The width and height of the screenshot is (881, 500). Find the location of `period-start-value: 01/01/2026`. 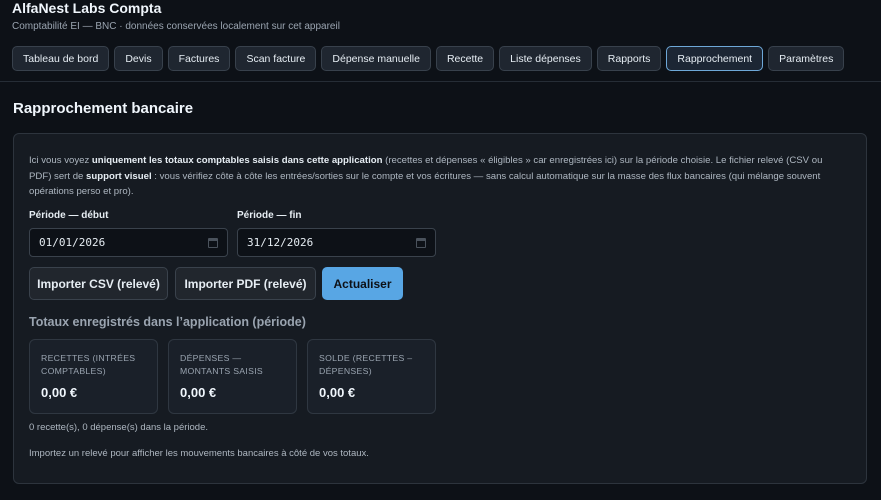

period-start-value: 01/01/2026 is located at coordinates (72, 242).